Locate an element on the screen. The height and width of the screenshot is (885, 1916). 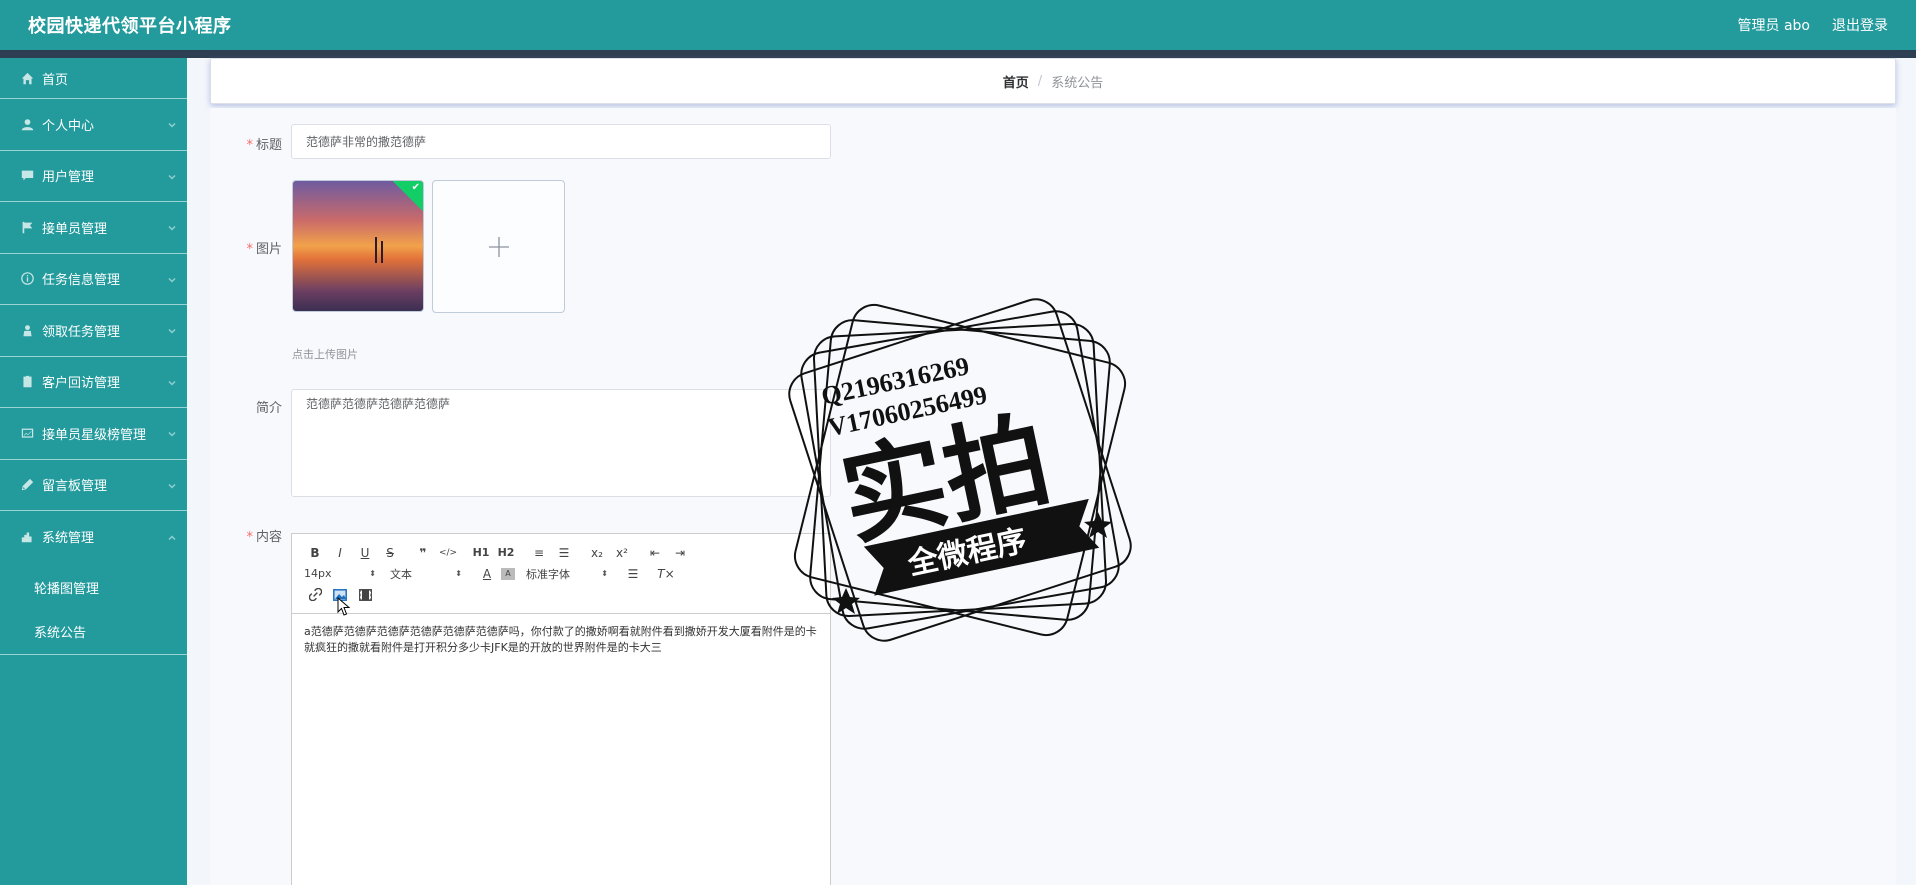
sidebar-item-system: 系统管理 is located at coordinates (93, 537).